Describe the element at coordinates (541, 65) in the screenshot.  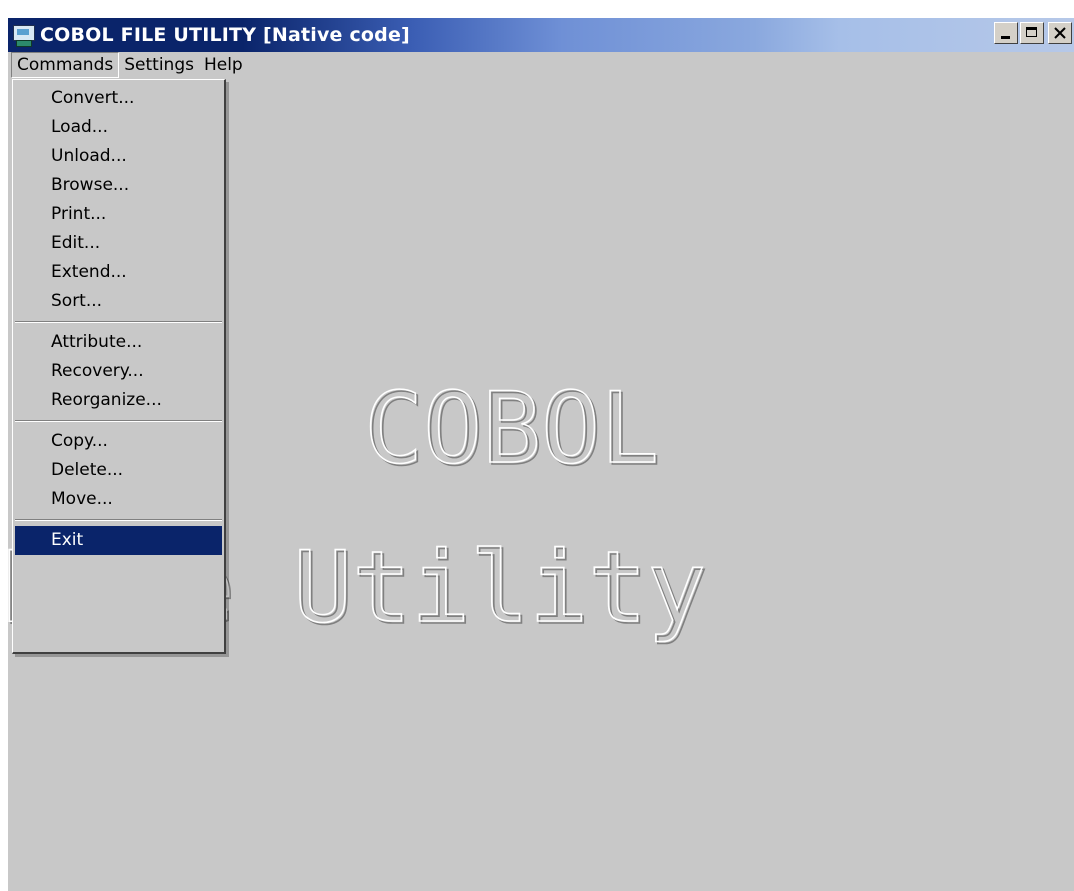
I see `menu-bar: Commands Settings Help` at that location.